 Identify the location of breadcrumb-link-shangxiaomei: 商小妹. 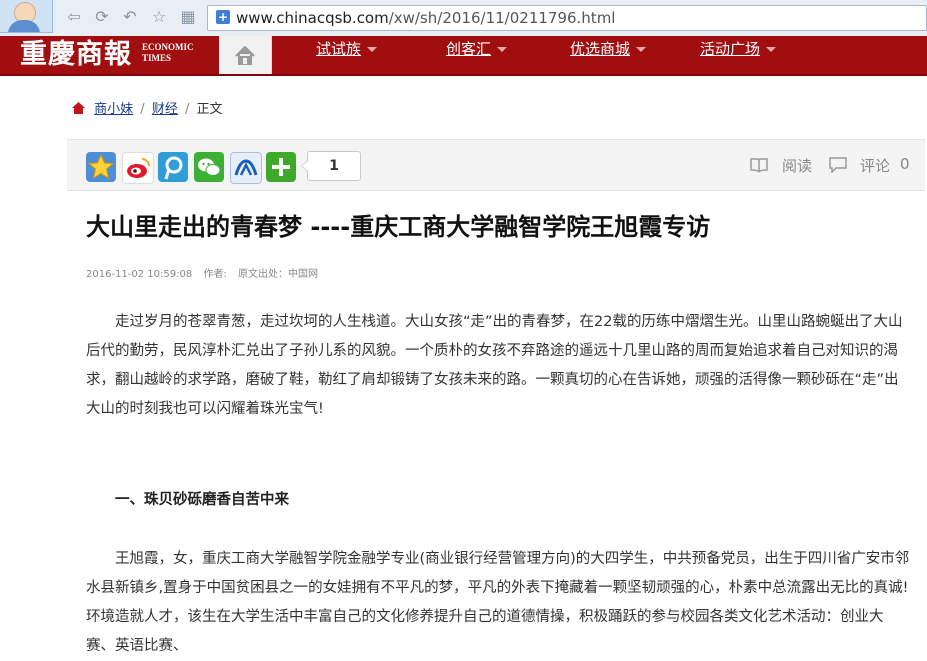
(113, 109).